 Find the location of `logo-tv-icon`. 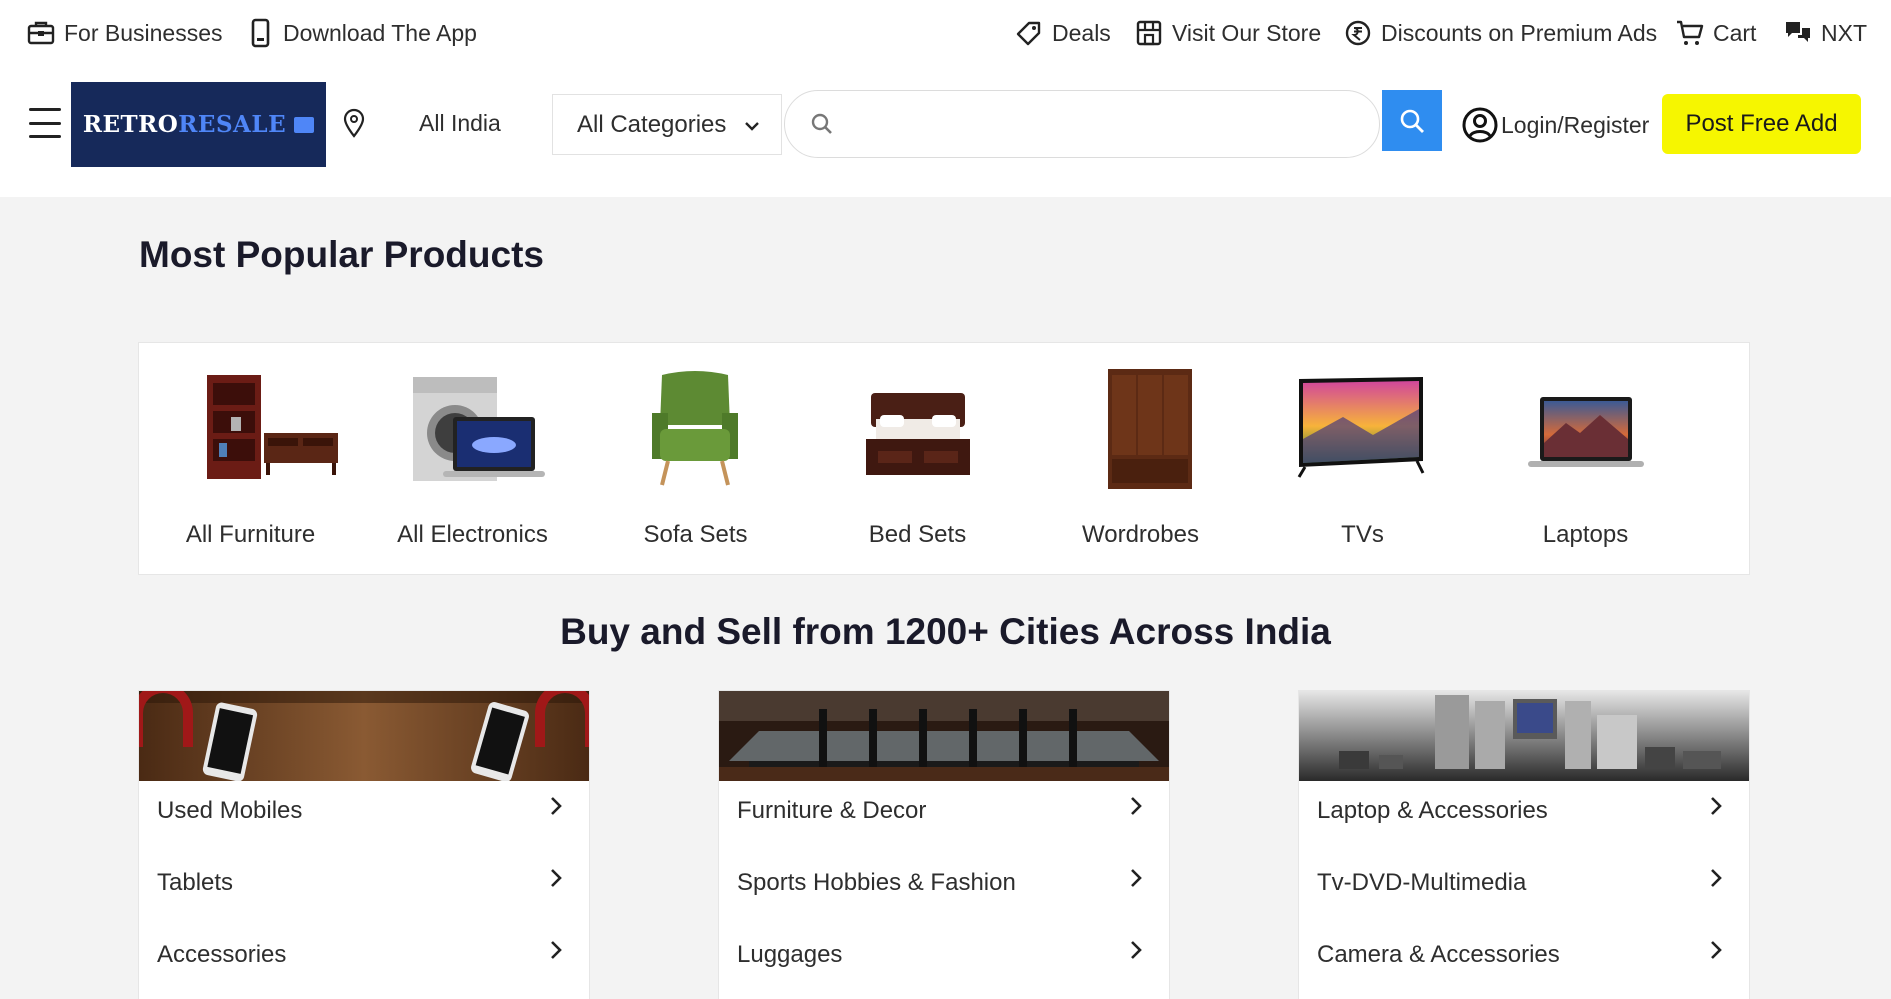

logo-tv-icon is located at coordinates (304, 124).